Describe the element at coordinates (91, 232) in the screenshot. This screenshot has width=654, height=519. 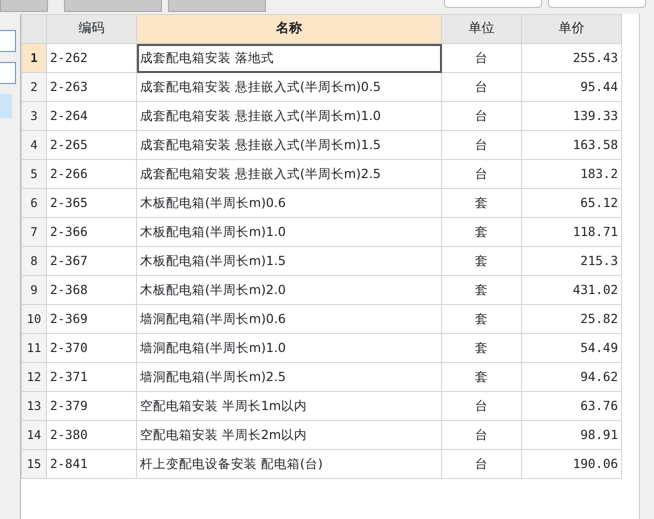
I see `code-cell: 2-366` at that location.